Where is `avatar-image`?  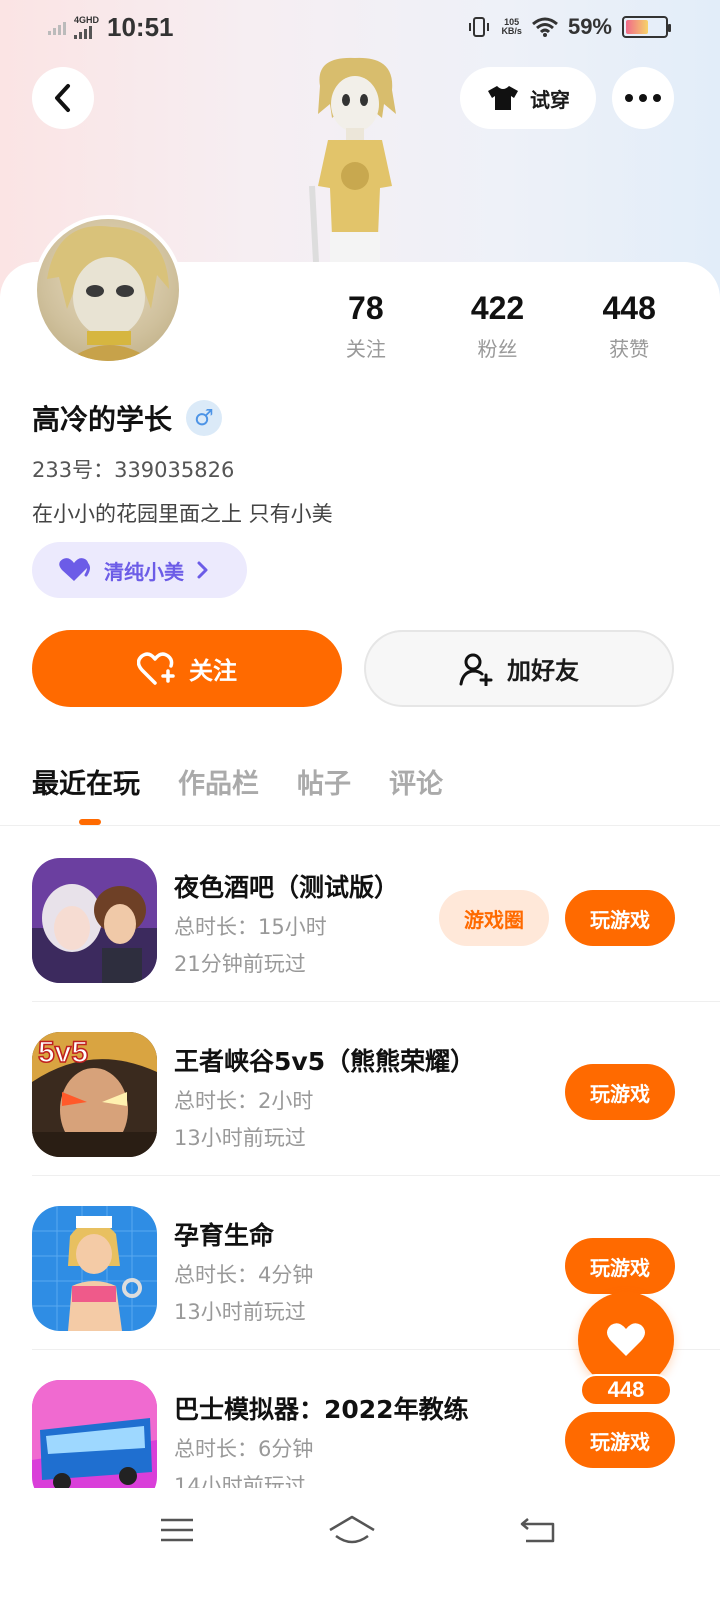 avatar-image is located at coordinates (108, 293).